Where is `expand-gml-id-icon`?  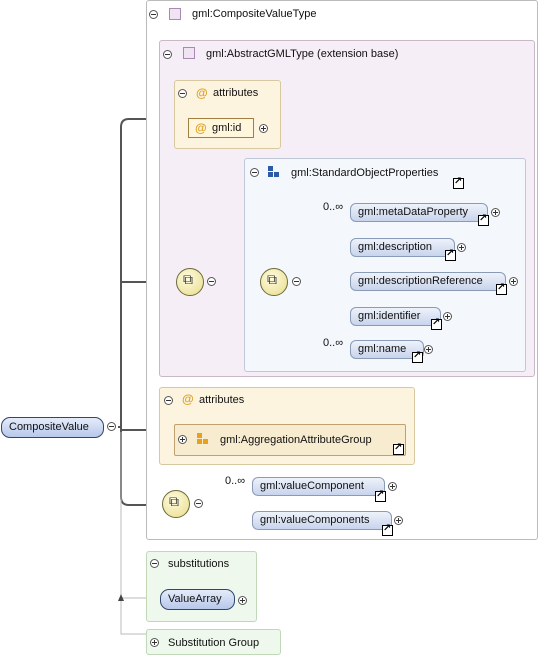 expand-gml-id-icon is located at coordinates (263, 128).